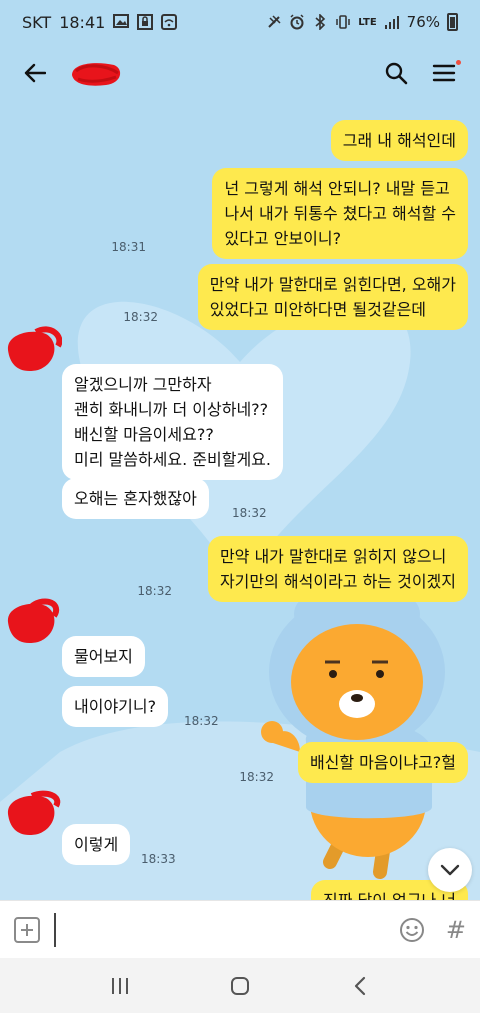 The image size is (480, 1013). I want to click on alarm-icon, so click(297, 22).